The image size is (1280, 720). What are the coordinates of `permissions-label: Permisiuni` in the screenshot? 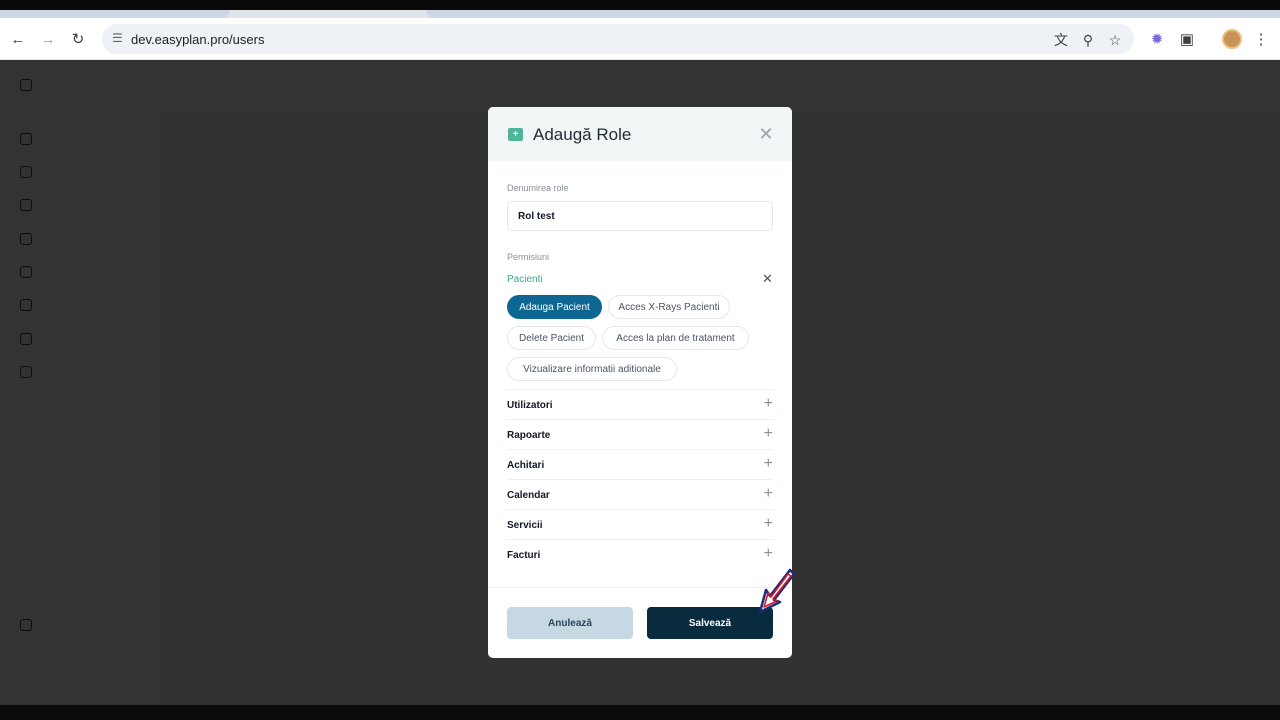 It's located at (528, 257).